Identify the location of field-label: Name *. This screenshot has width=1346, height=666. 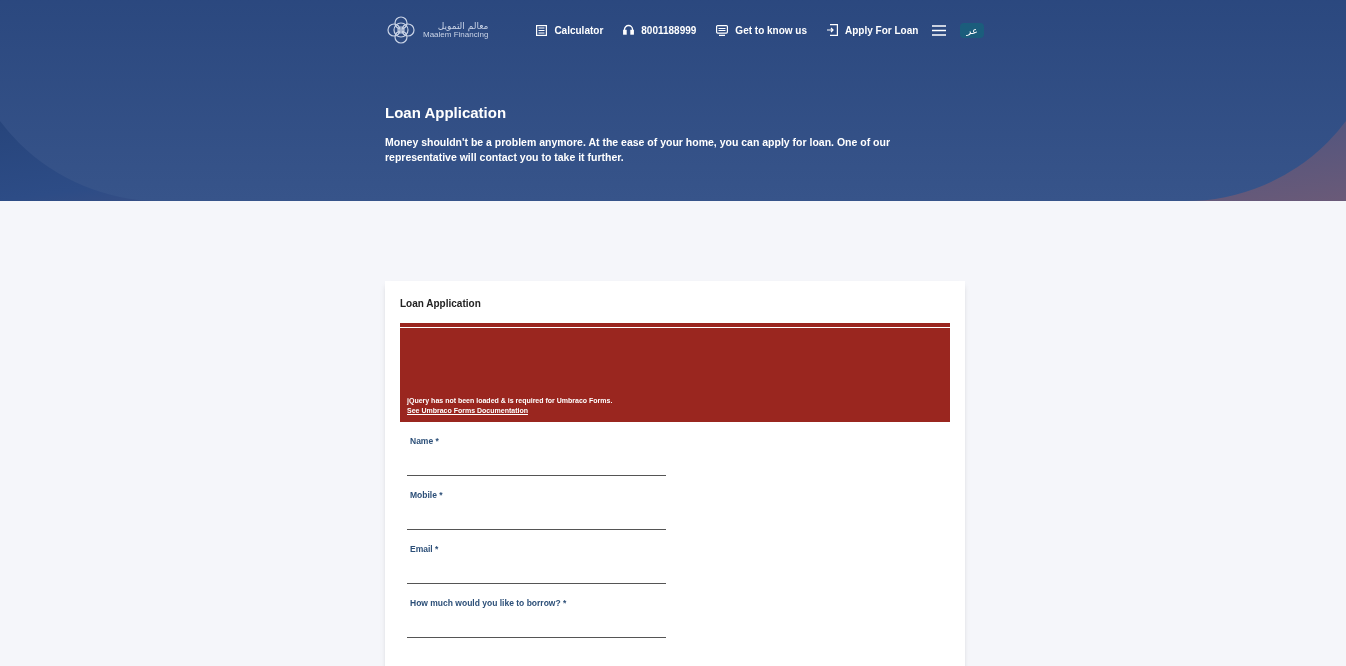
(424, 441).